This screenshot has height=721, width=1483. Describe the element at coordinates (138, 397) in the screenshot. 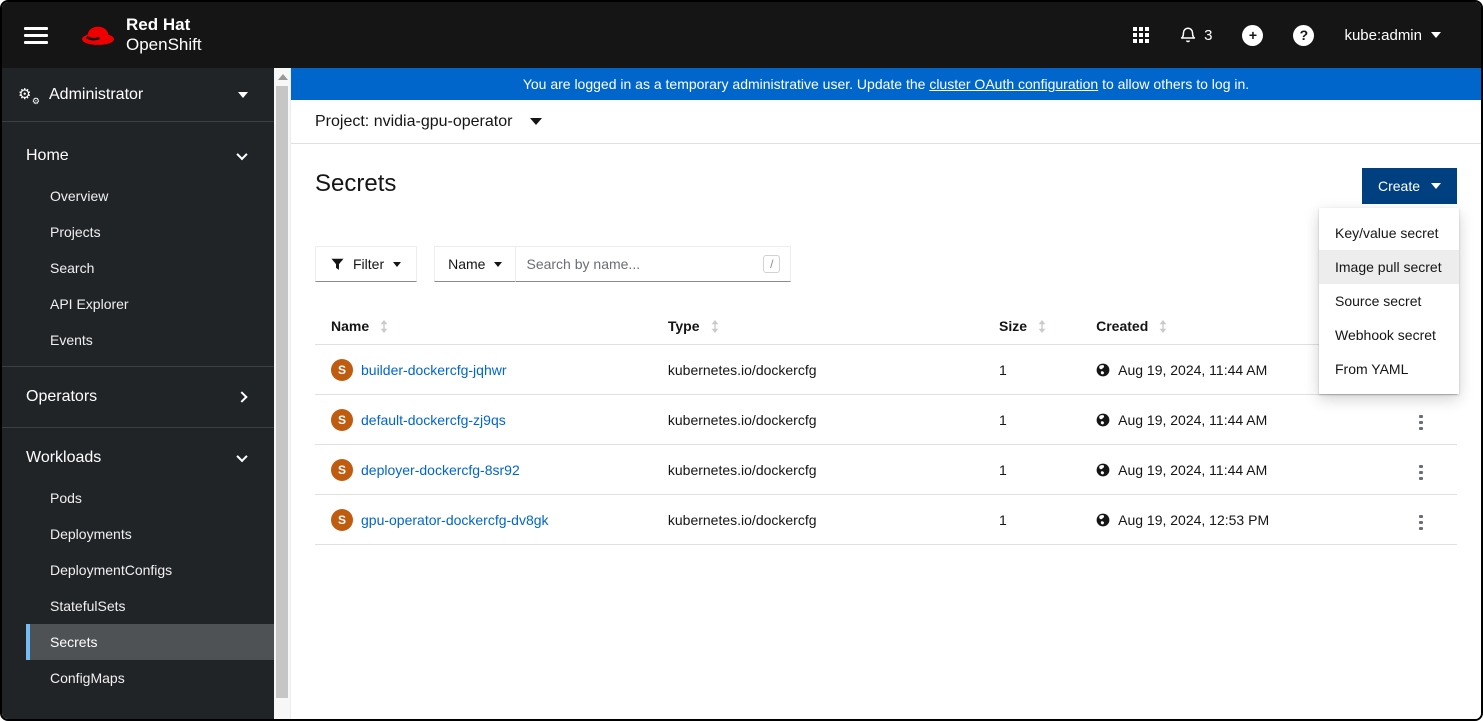

I see `sidebar-group-operators: Operators` at that location.